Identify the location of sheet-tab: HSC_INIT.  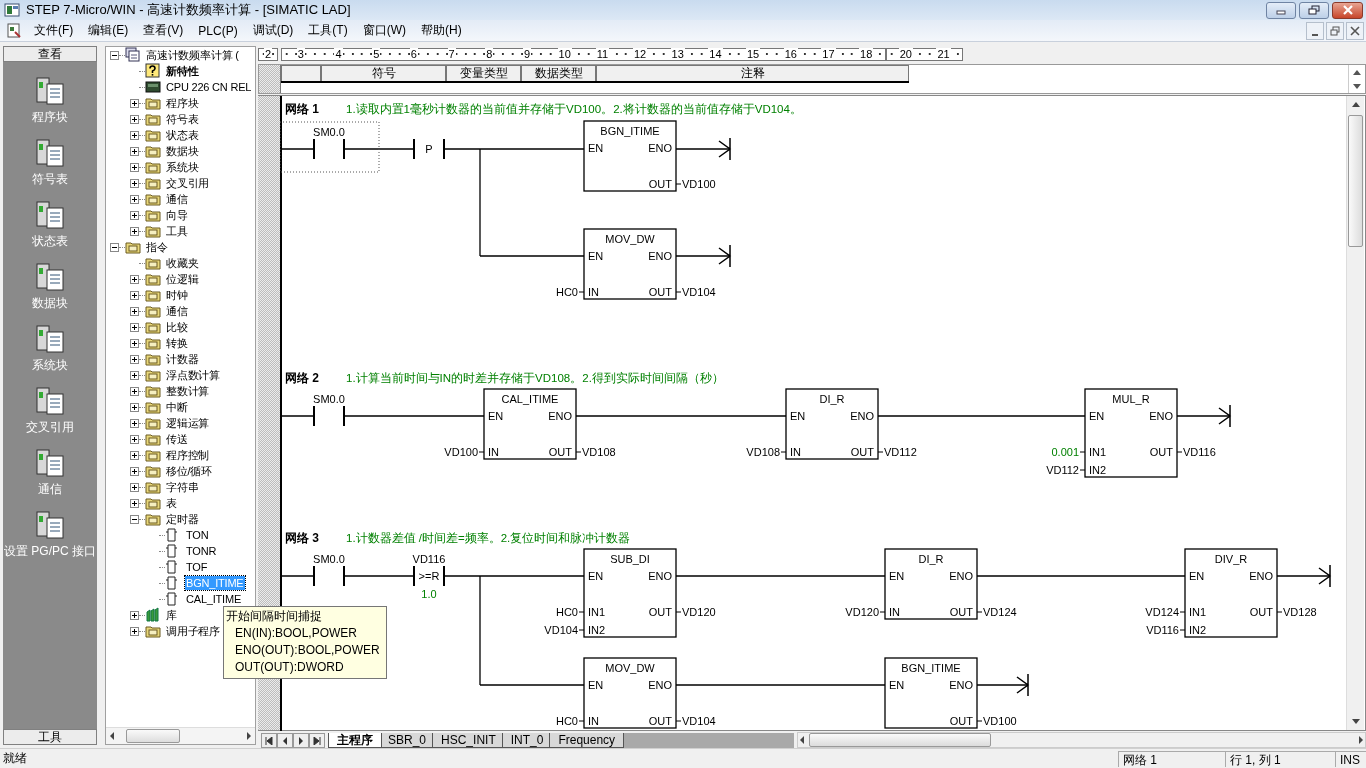
(468, 740).